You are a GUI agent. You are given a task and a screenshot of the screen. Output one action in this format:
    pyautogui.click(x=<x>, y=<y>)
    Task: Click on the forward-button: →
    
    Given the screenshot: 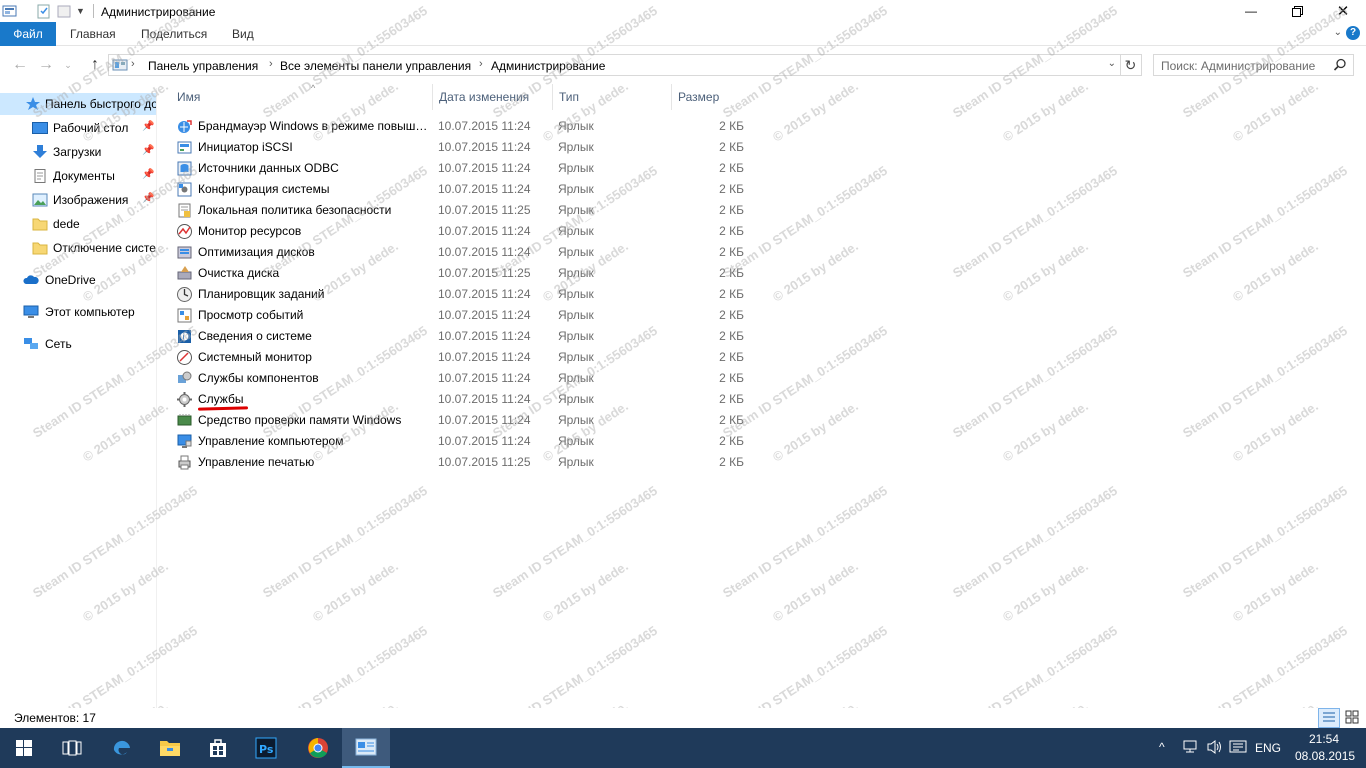 What is the action you would take?
    pyautogui.click(x=46, y=65)
    